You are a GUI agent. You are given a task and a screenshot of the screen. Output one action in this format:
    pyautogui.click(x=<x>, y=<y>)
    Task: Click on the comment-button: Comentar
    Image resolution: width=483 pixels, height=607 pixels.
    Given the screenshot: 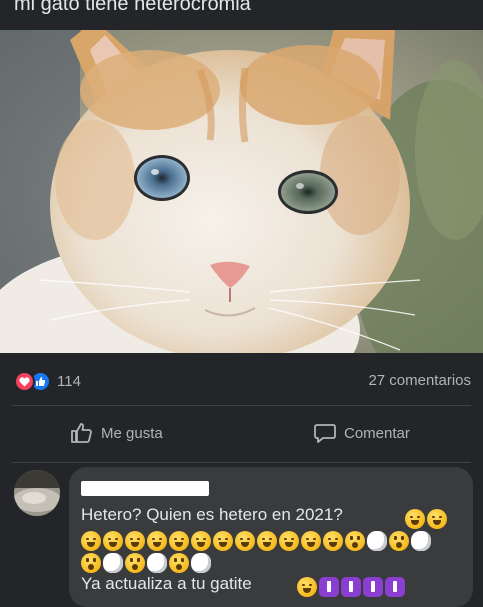 What is the action you would take?
    pyautogui.click(x=361, y=433)
    